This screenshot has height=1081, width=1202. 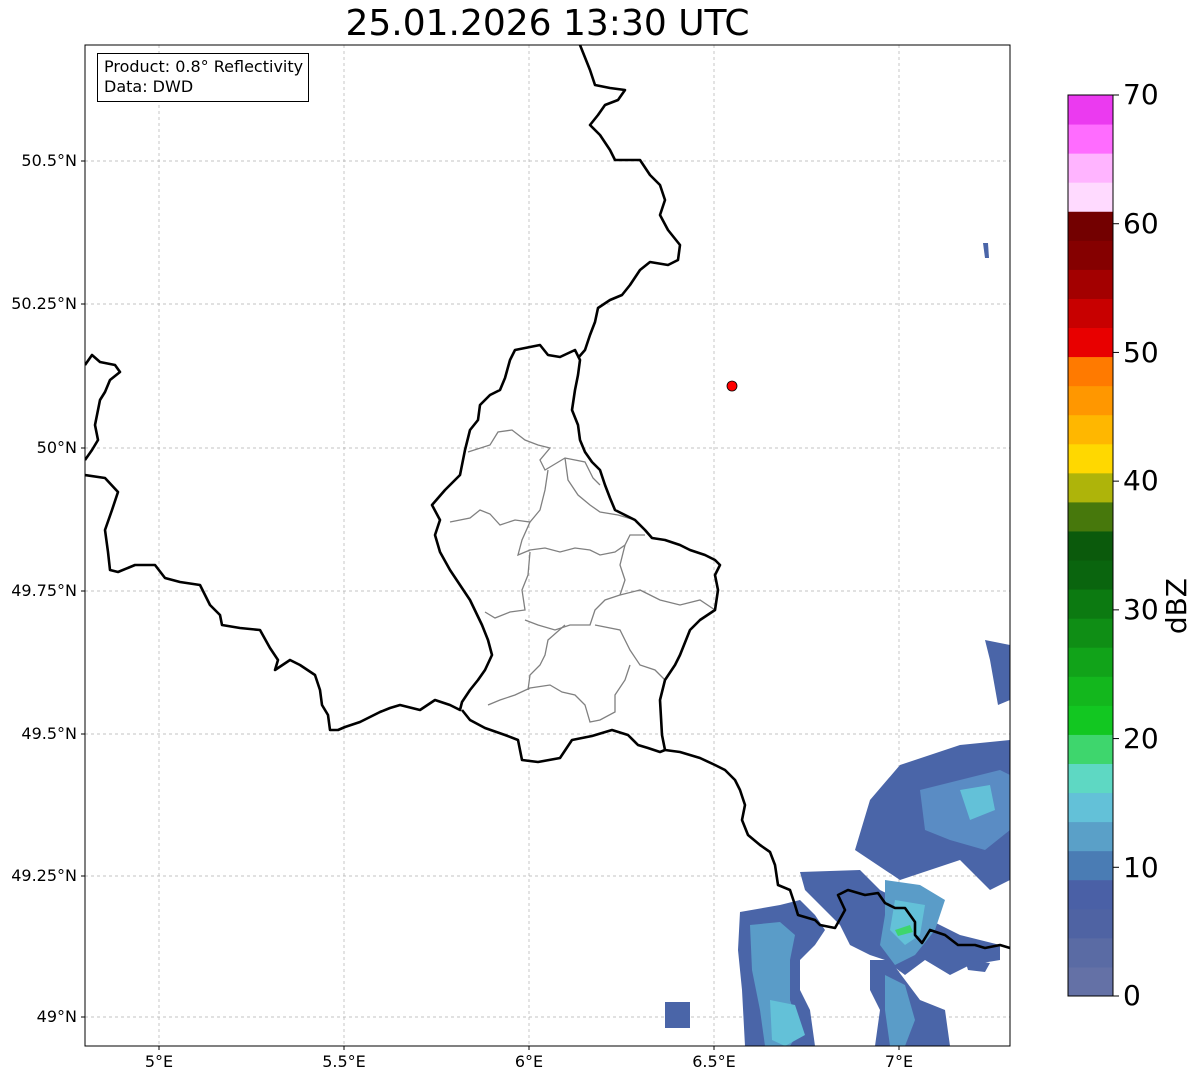 What do you see at coordinates (1132, 995) in the screenshot?
I see `colorbar-tick-label: 0` at bounding box center [1132, 995].